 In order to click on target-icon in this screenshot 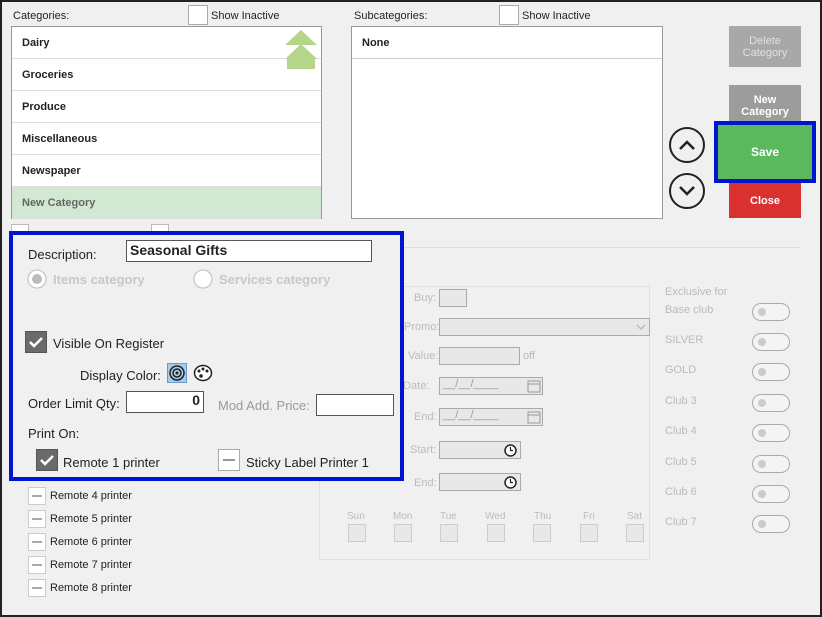, I will do `click(177, 373)`.